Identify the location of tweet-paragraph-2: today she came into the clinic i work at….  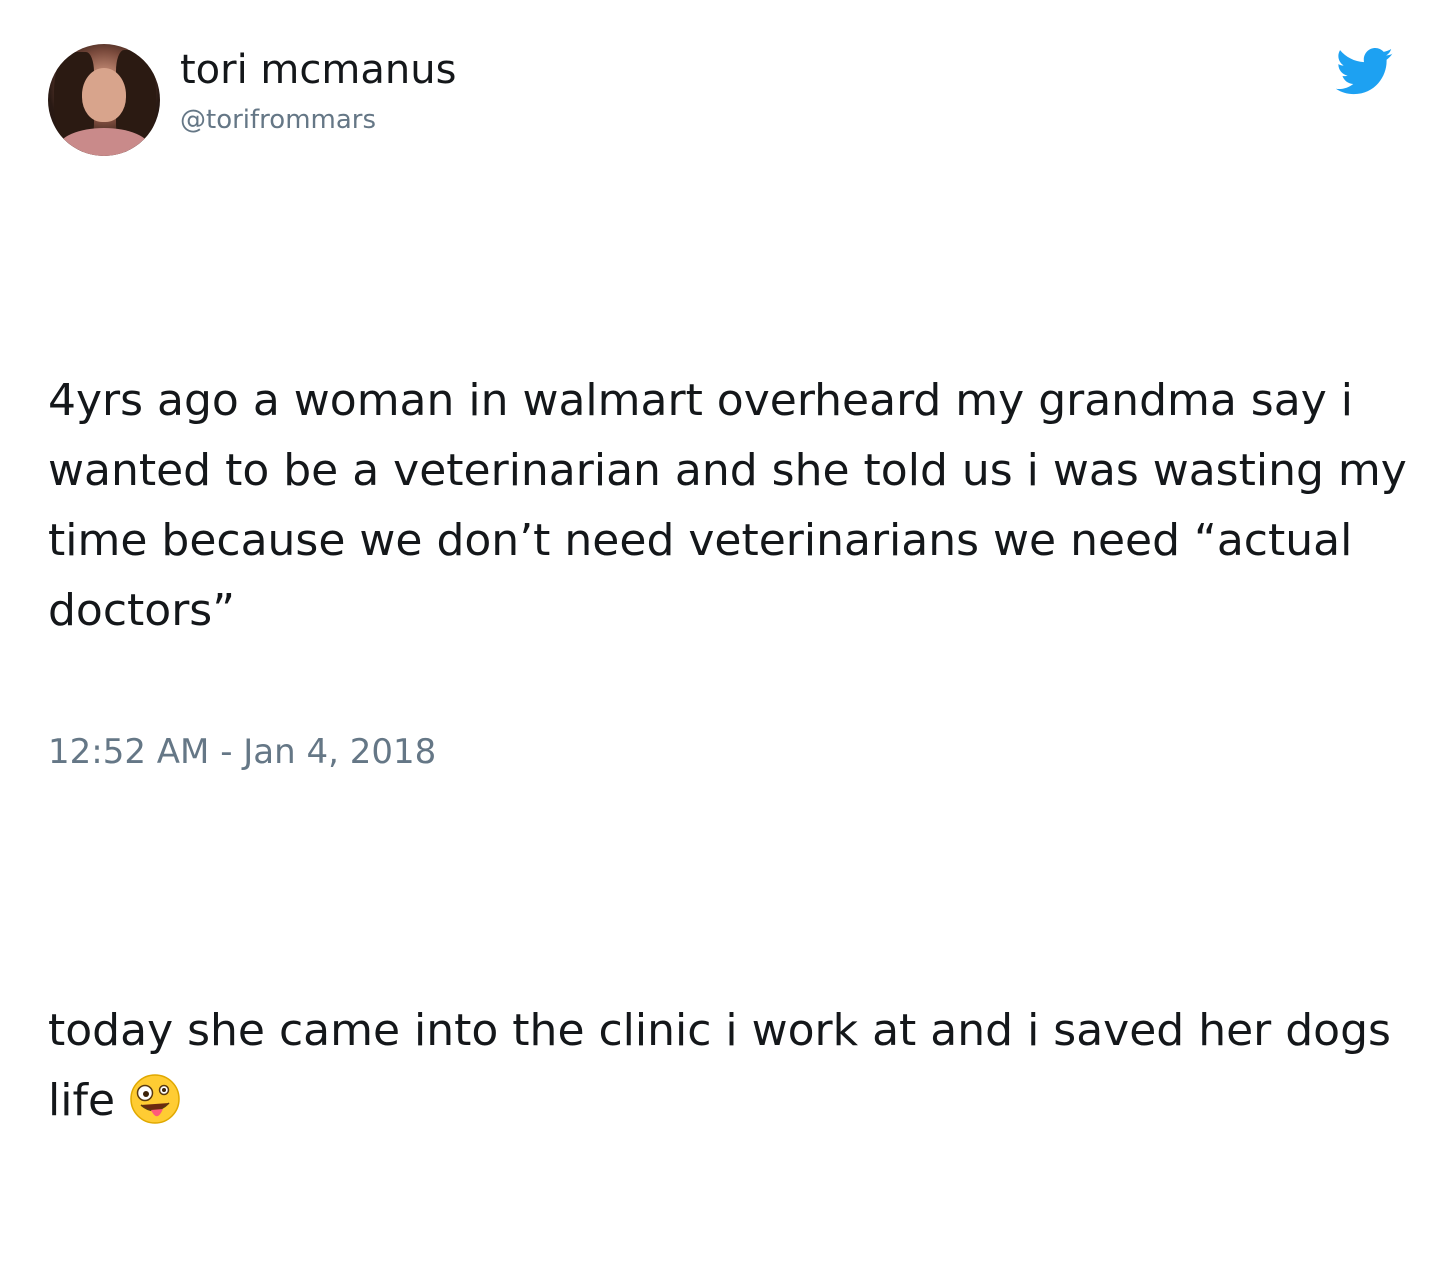
(733, 1066).